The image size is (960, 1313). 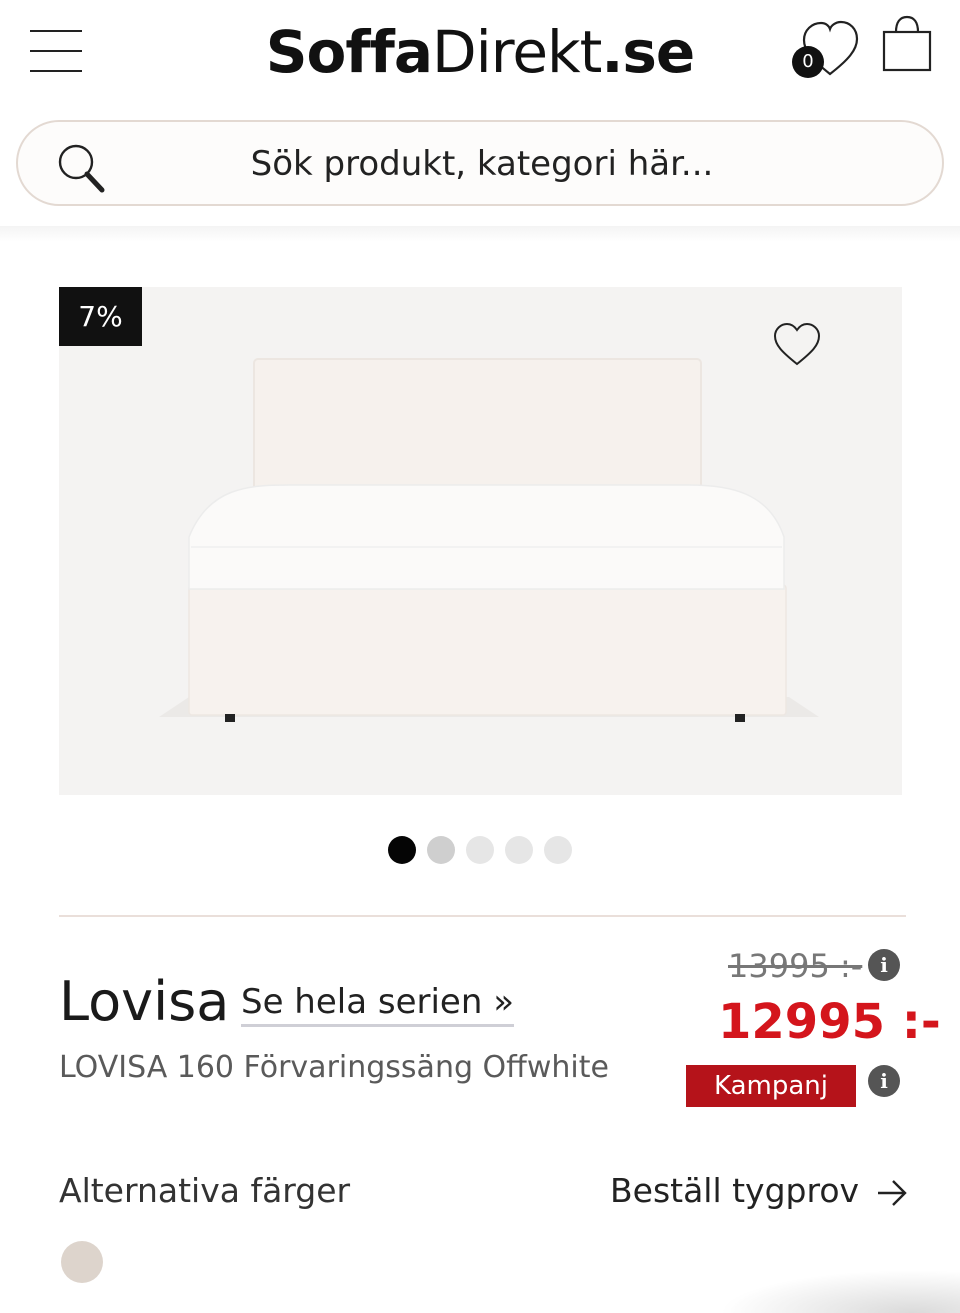 I want to click on product-subtitle: LOVISA 160 Förvaringssäng Offwhite, so click(x=334, y=1067).